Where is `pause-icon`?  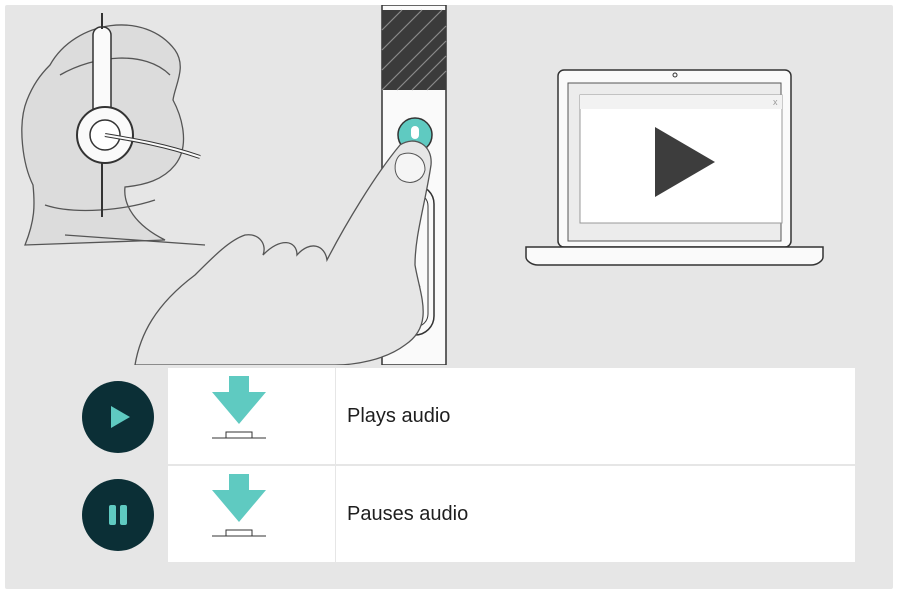
pause-icon is located at coordinates (118, 515).